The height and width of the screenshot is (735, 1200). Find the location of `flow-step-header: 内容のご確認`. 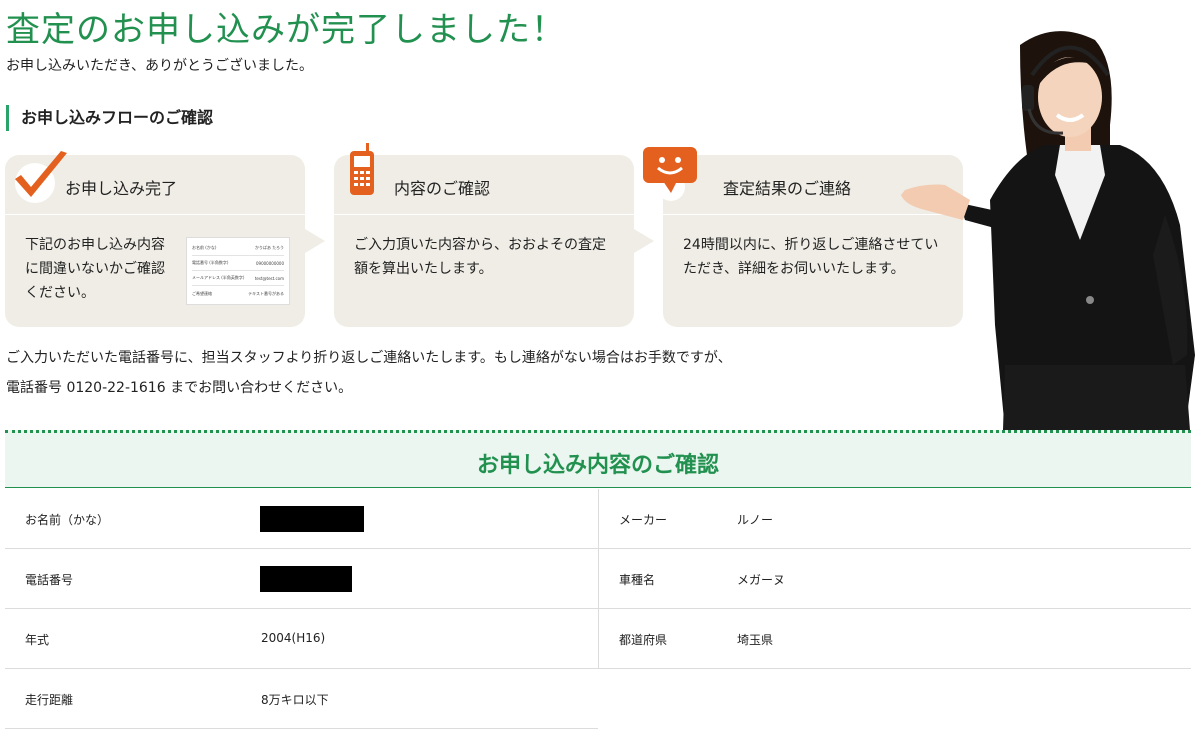

flow-step-header: 内容のご確認 is located at coordinates (484, 179).